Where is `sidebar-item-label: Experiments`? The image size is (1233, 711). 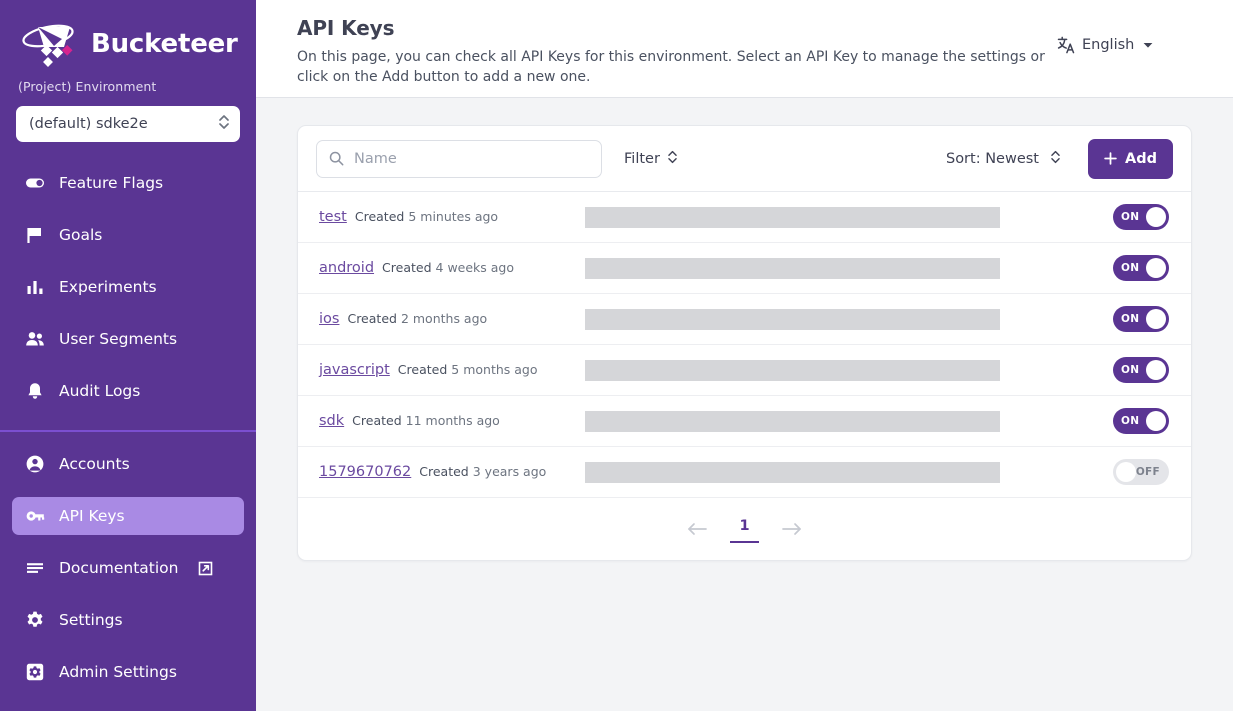
sidebar-item-label: Experiments is located at coordinates (108, 287).